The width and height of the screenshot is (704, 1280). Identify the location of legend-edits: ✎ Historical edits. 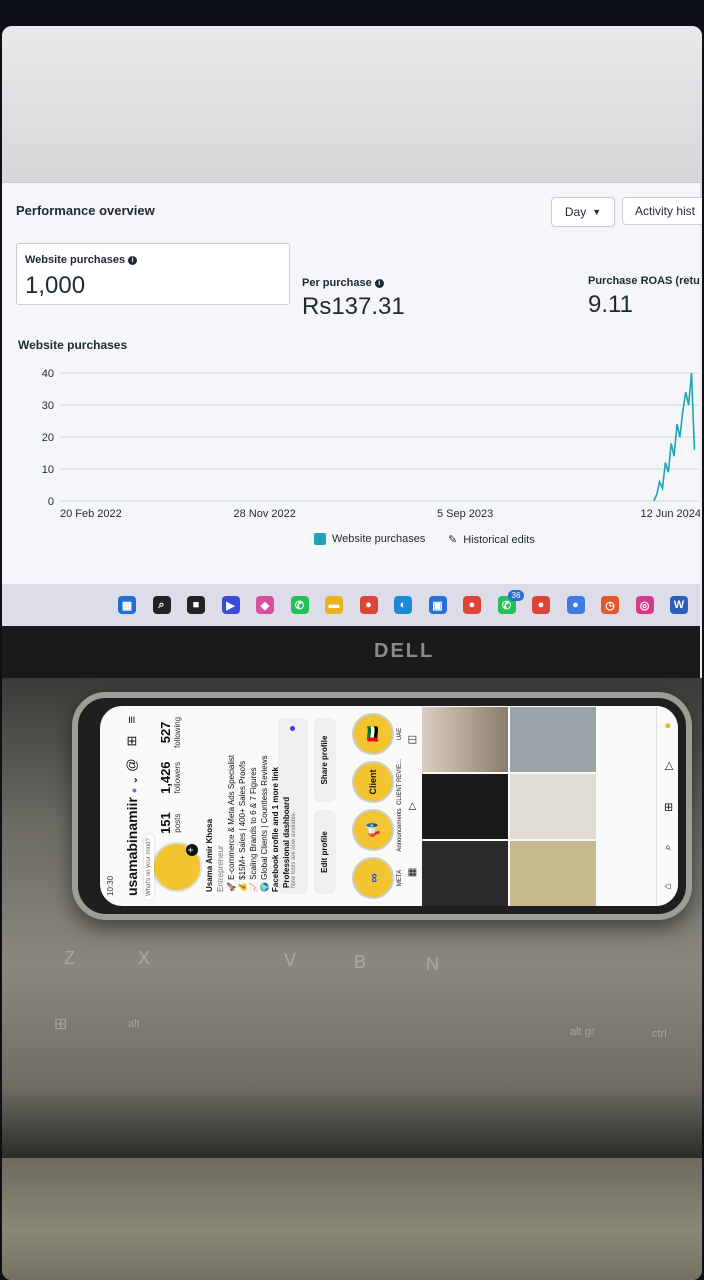
(491, 540).